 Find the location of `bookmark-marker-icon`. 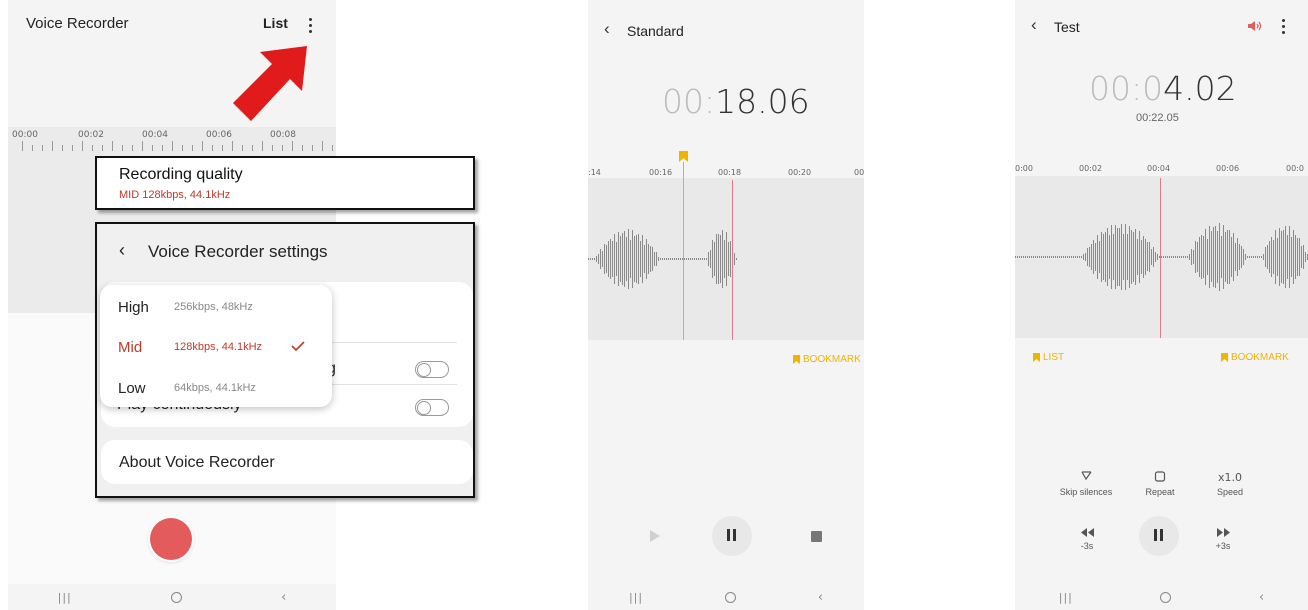

bookmark-marker-icon is located at coordinates (683, 156).